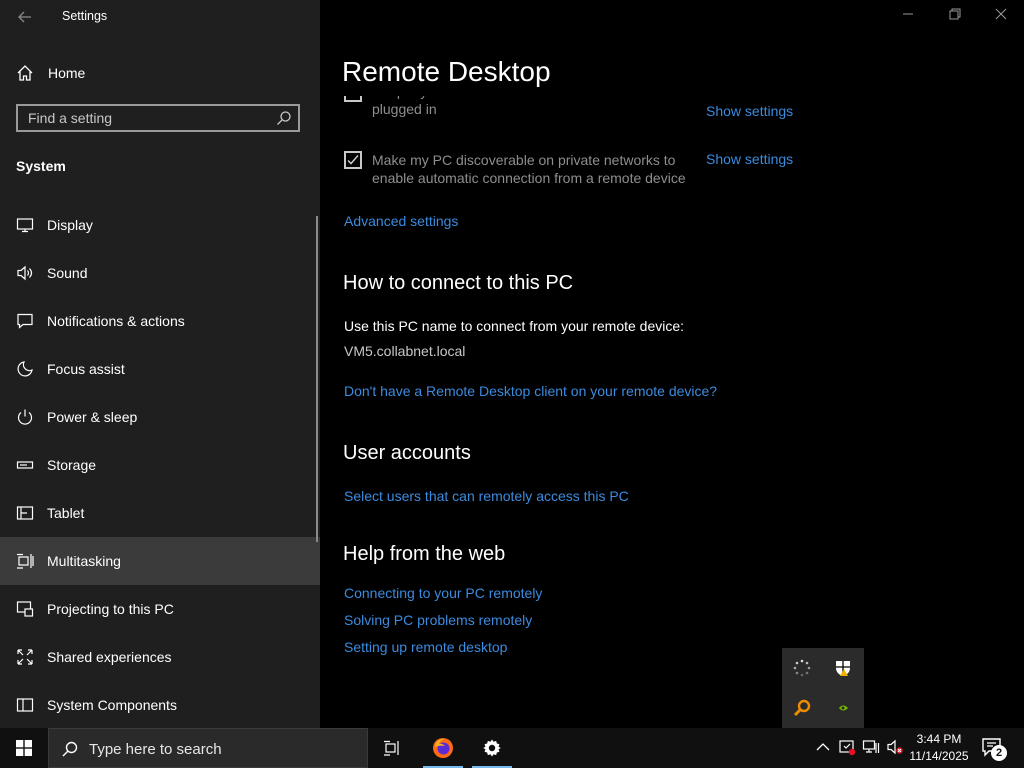 The height and width of the screenshot is (768, 1024). I want to click on notification-count-badge: 2, so click(999, 753).